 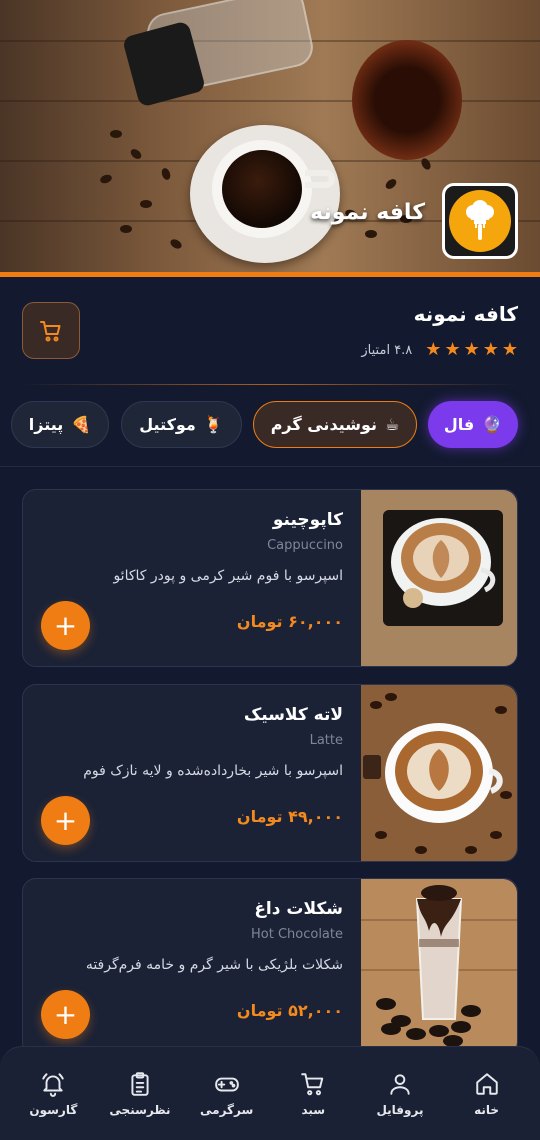 I want to click on decanter-image, so click(x=407, y=100).